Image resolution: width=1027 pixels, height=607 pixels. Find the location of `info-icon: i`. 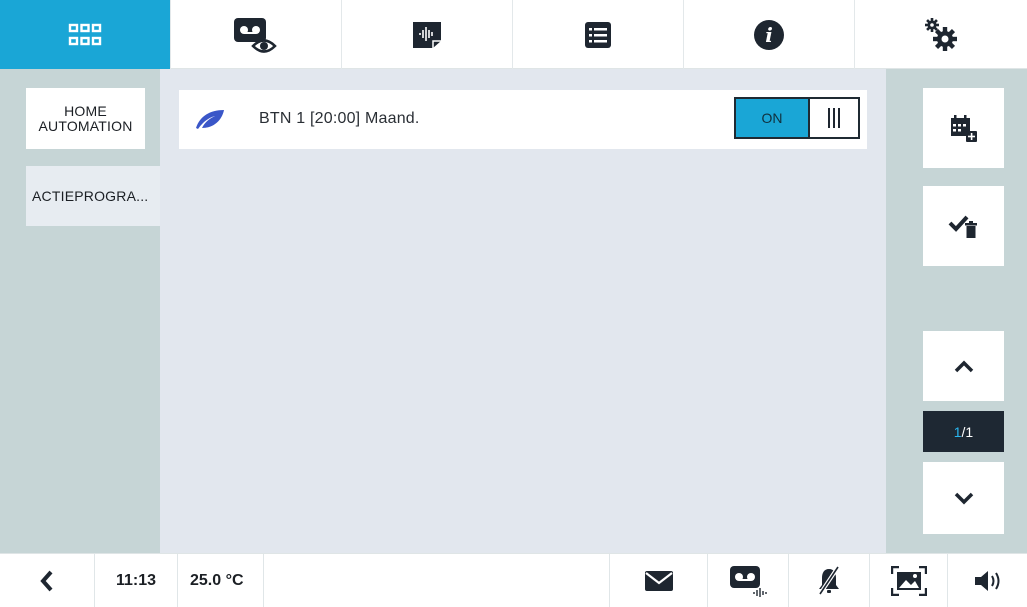

info-icon: i is located at coordinates (769, 34).